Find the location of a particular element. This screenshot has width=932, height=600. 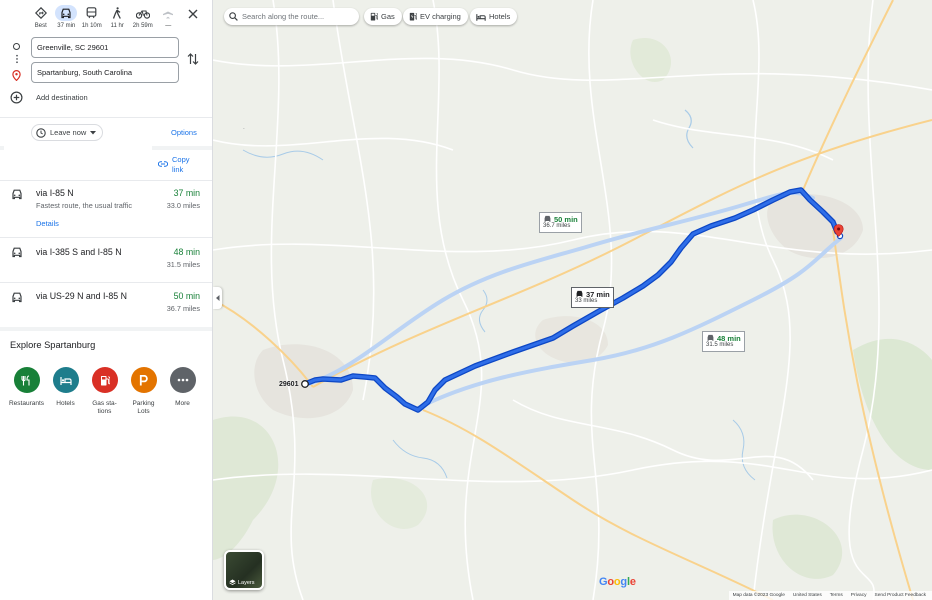

mode-cycling: 2h 59m is located at coordinates (143, 17).